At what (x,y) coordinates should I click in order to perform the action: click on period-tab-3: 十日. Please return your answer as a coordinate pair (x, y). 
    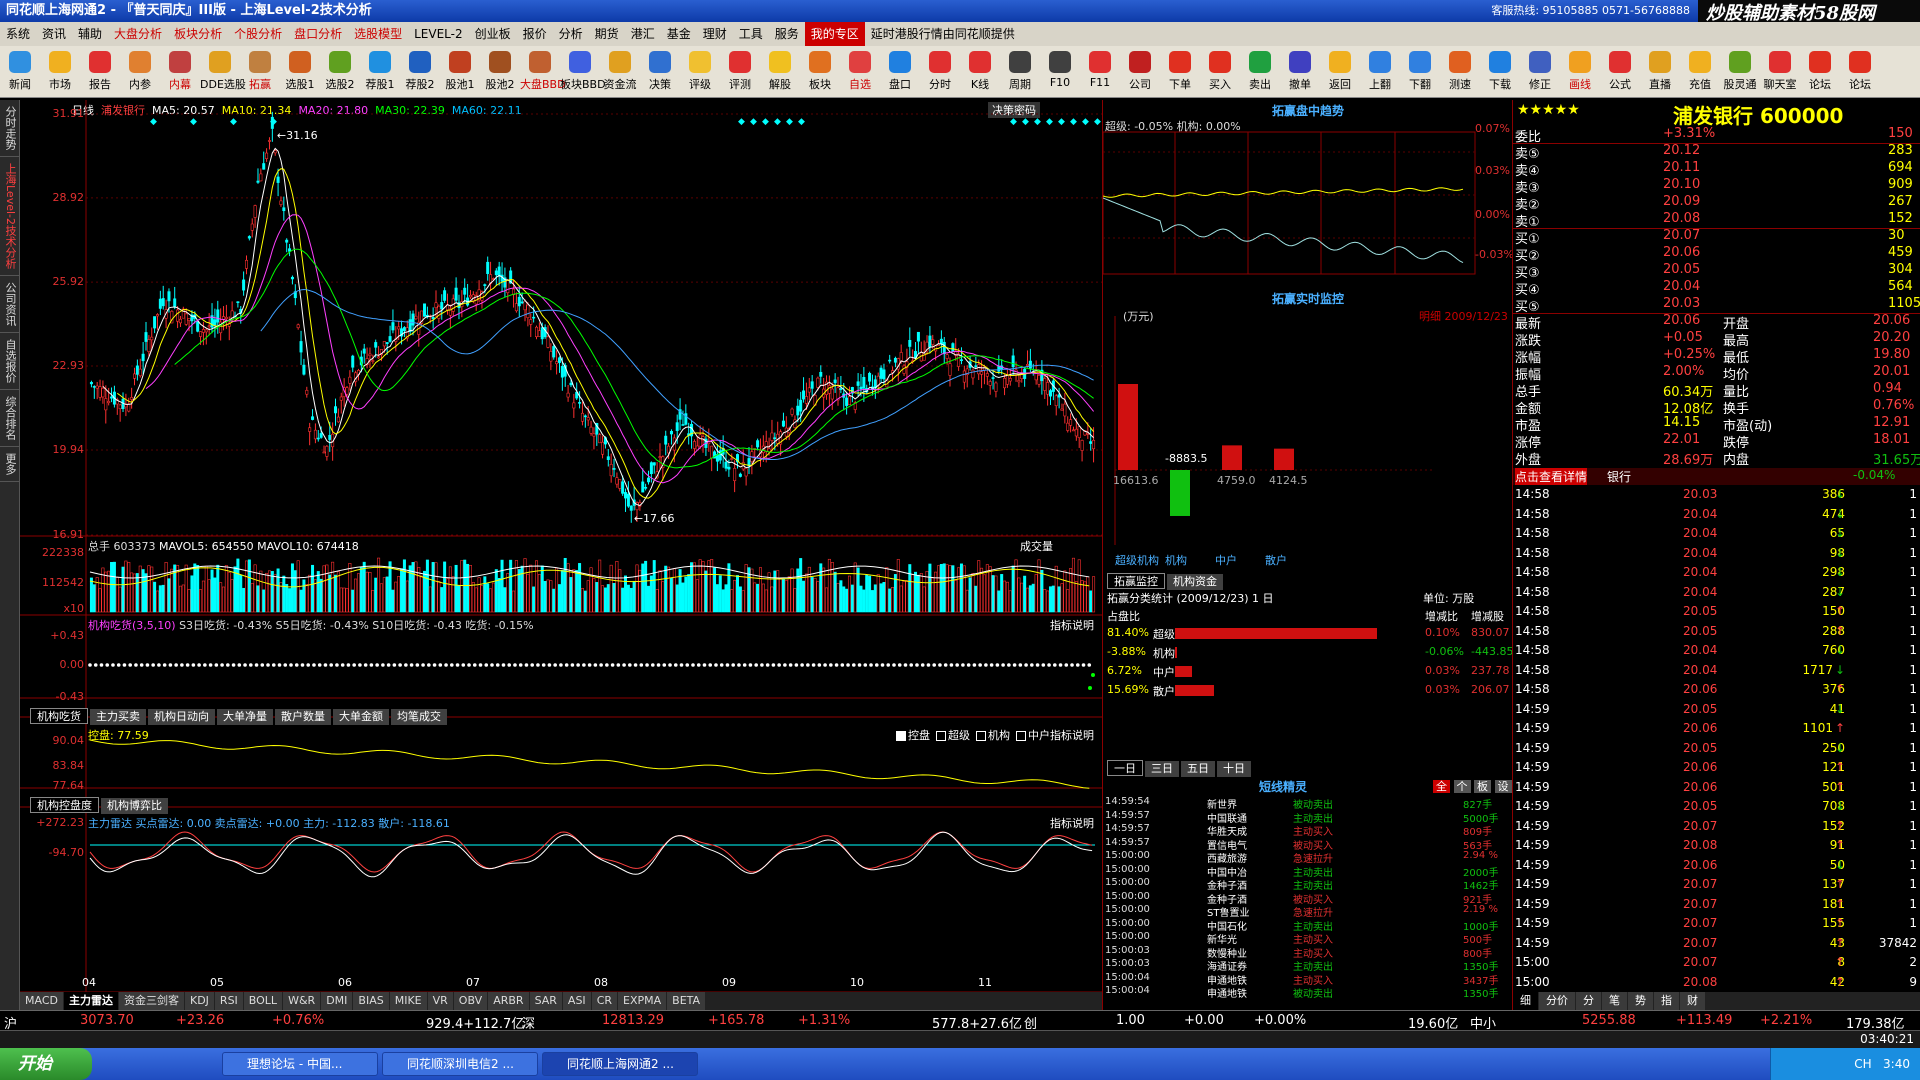
    Looking at the image, I should click on (1234, 769).